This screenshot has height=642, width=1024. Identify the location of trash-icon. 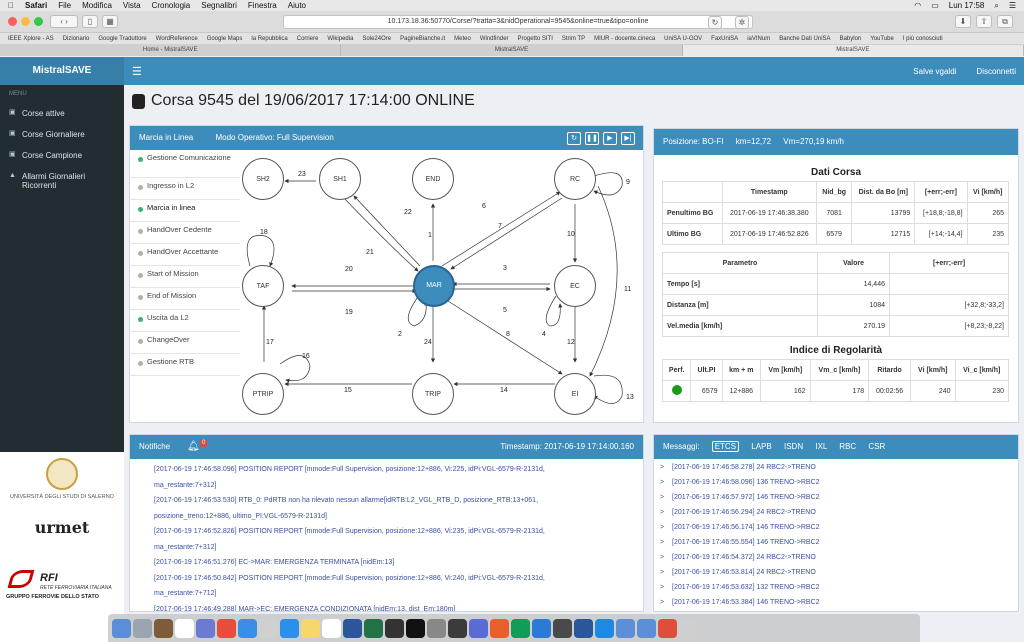
(688, 628).